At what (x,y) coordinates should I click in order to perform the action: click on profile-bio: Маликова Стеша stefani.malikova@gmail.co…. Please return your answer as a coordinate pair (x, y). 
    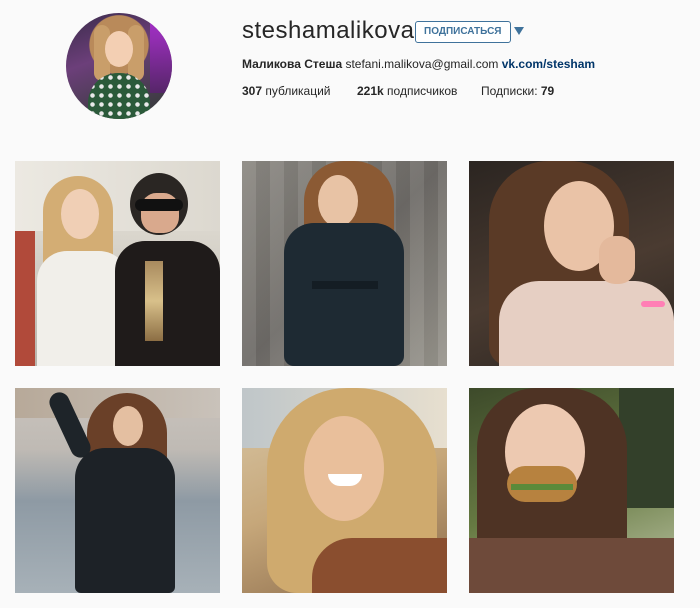
    Looking at the image, I should click on (418, 64).